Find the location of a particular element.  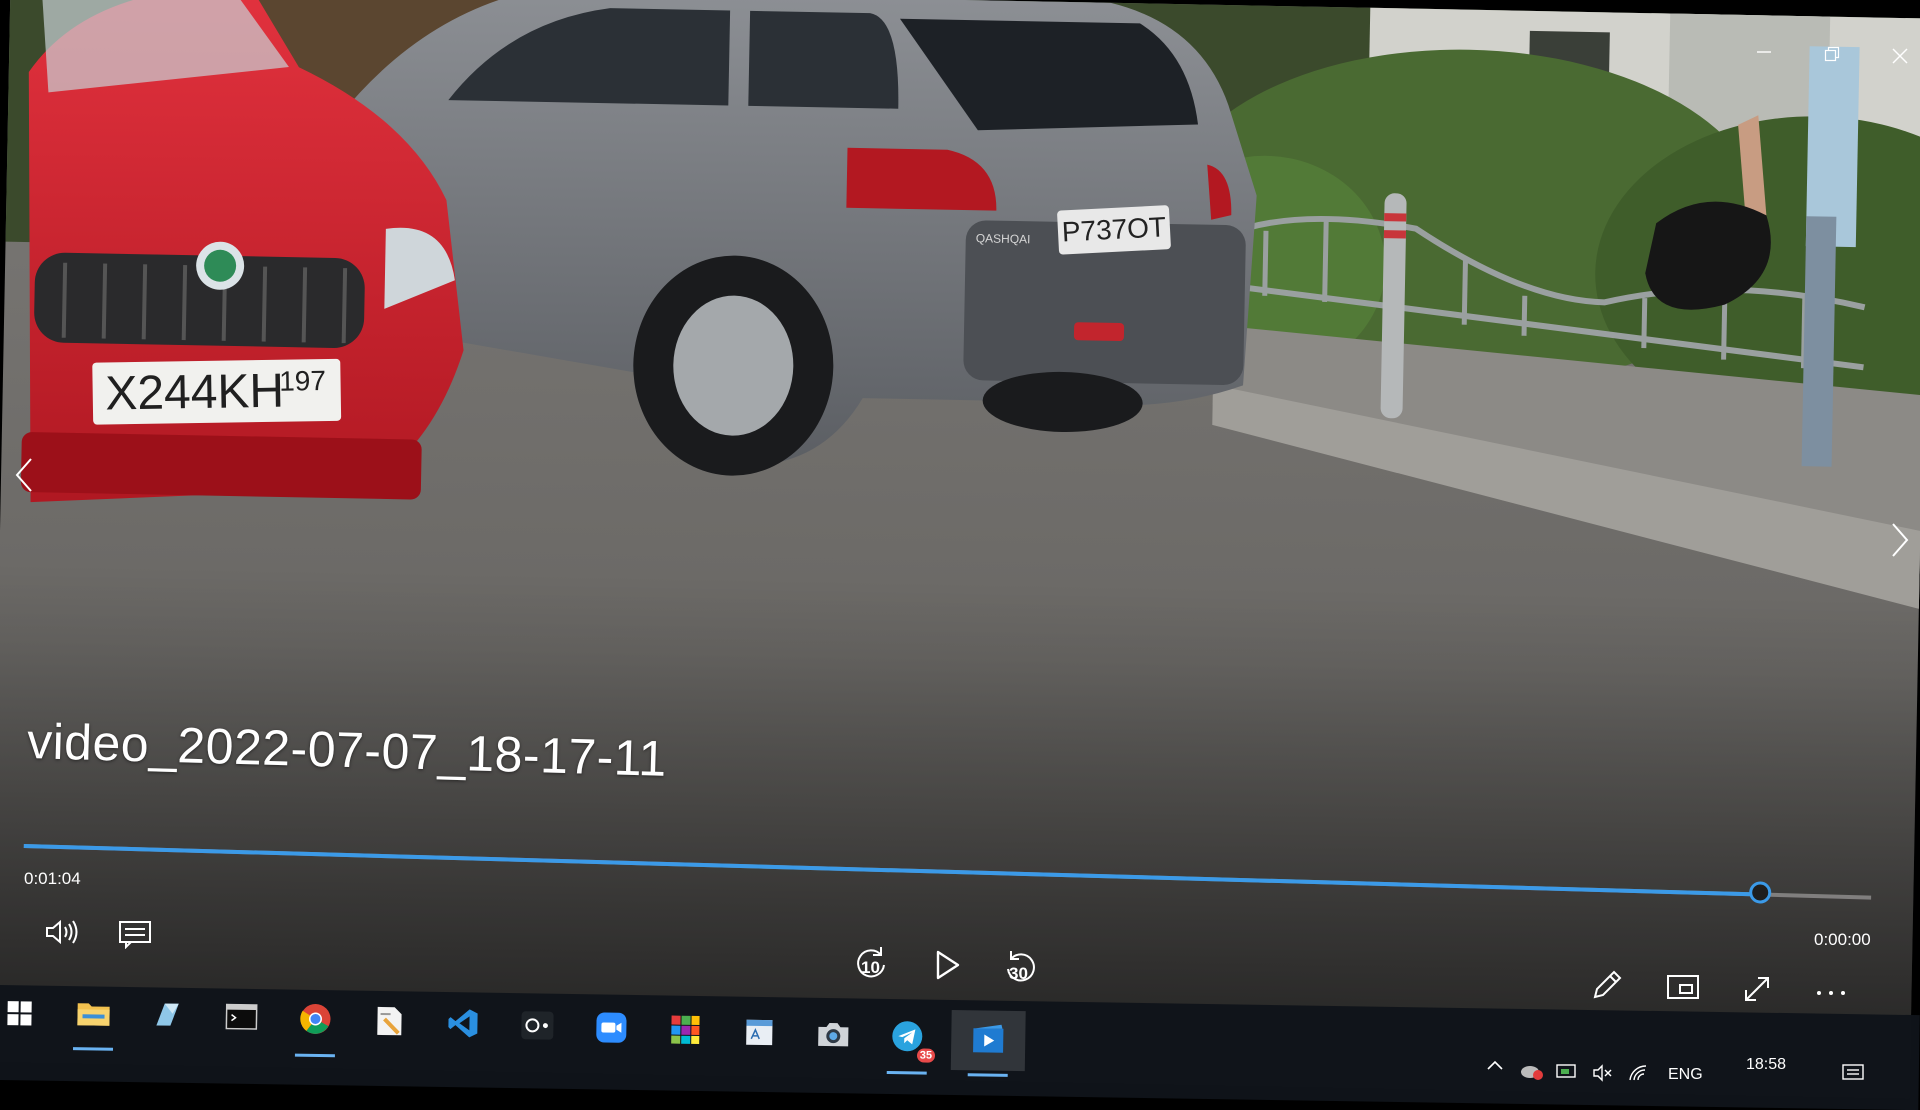

store-grid-icon is located at coordinates (685, 1031).